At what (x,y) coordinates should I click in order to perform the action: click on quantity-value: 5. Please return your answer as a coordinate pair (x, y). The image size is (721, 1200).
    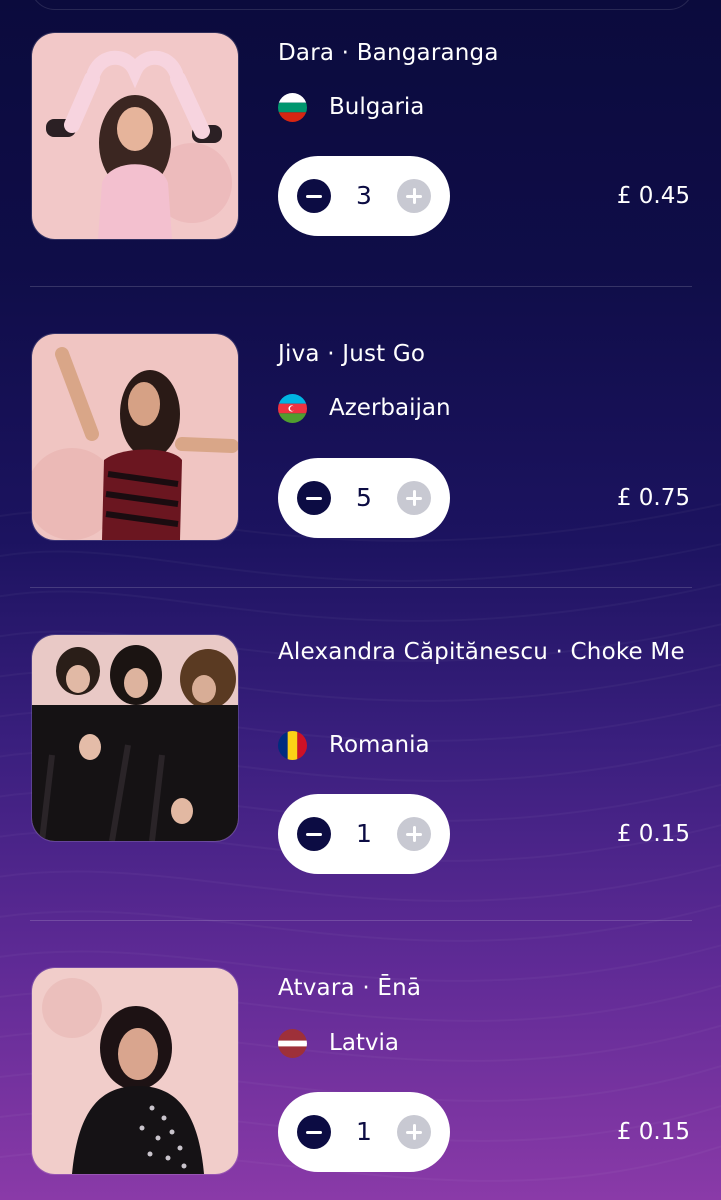
    Looking at the image, I should click on (364, 497).